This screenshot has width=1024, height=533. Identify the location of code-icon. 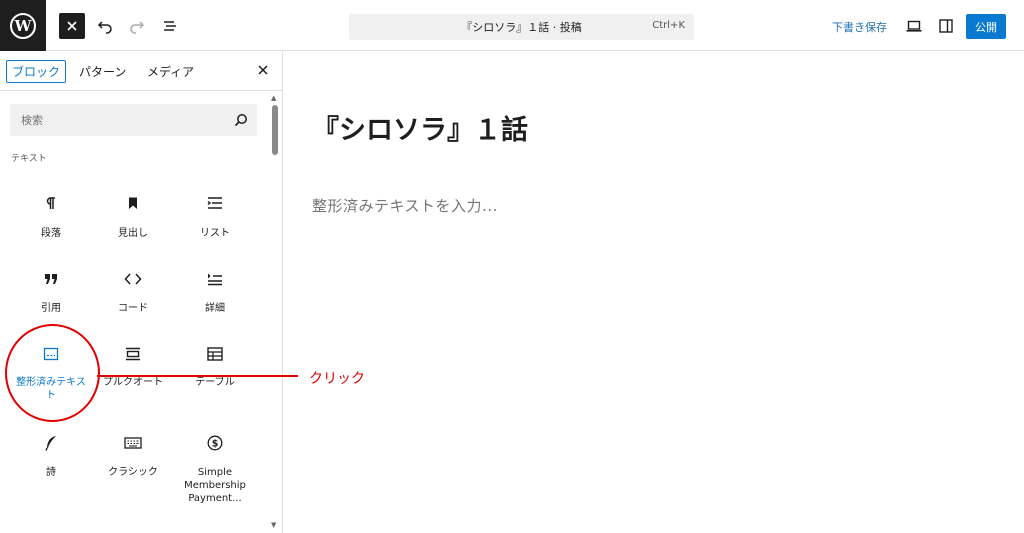
(133, 279).